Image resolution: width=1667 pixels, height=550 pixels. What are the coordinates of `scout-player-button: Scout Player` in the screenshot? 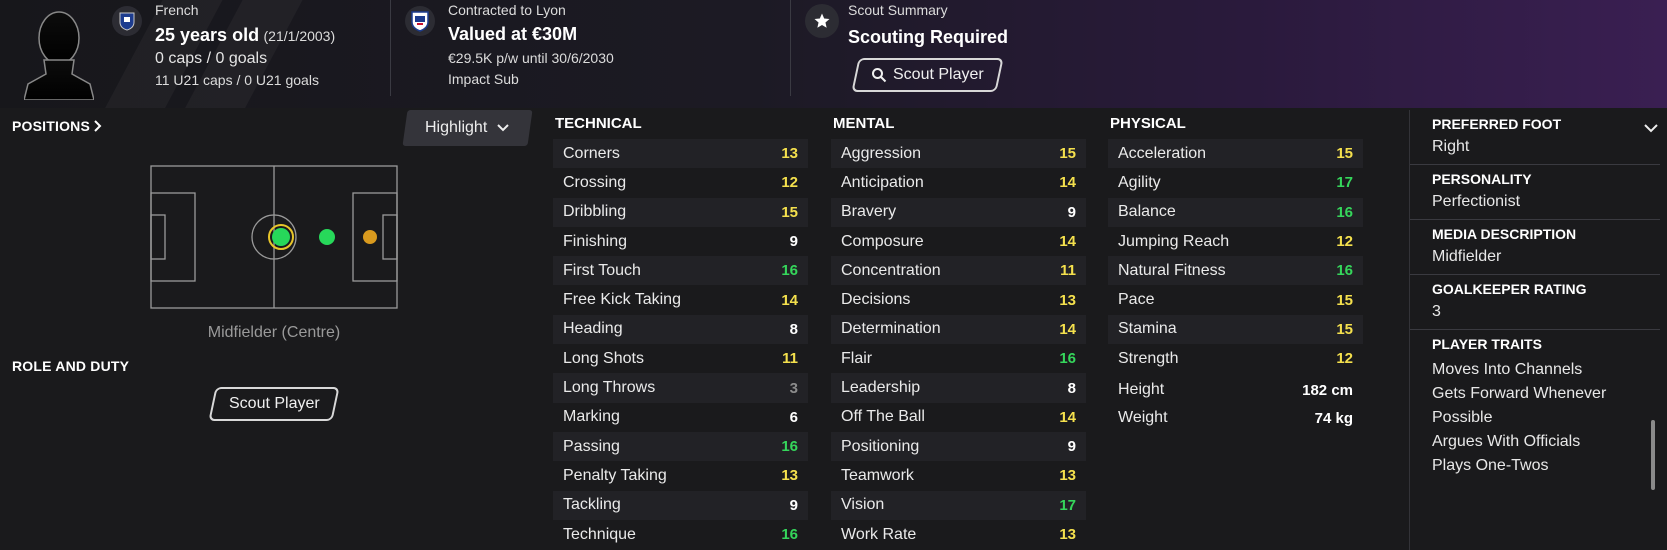 It's located at (927, 75).